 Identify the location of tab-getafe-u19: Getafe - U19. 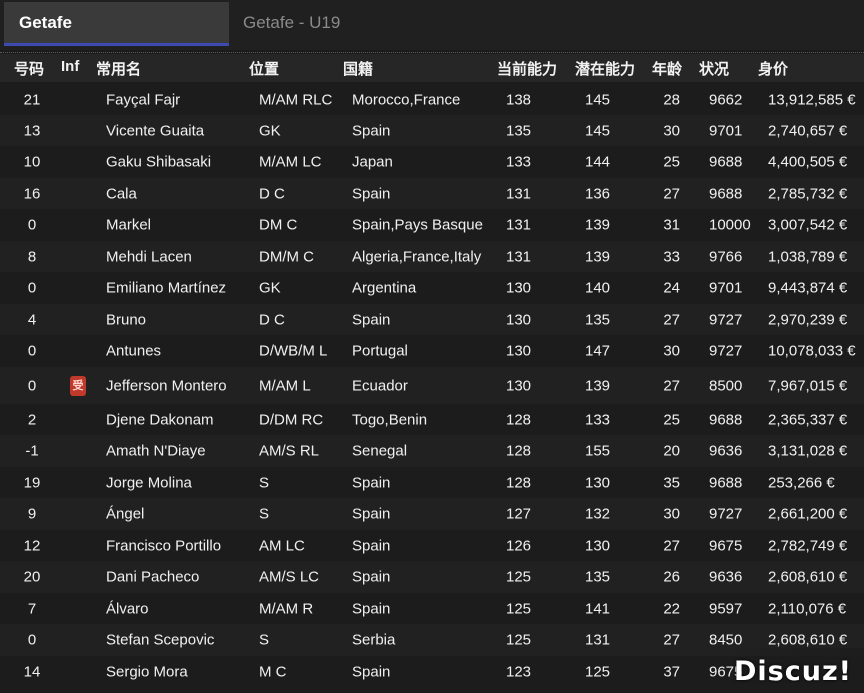
(291, 24).